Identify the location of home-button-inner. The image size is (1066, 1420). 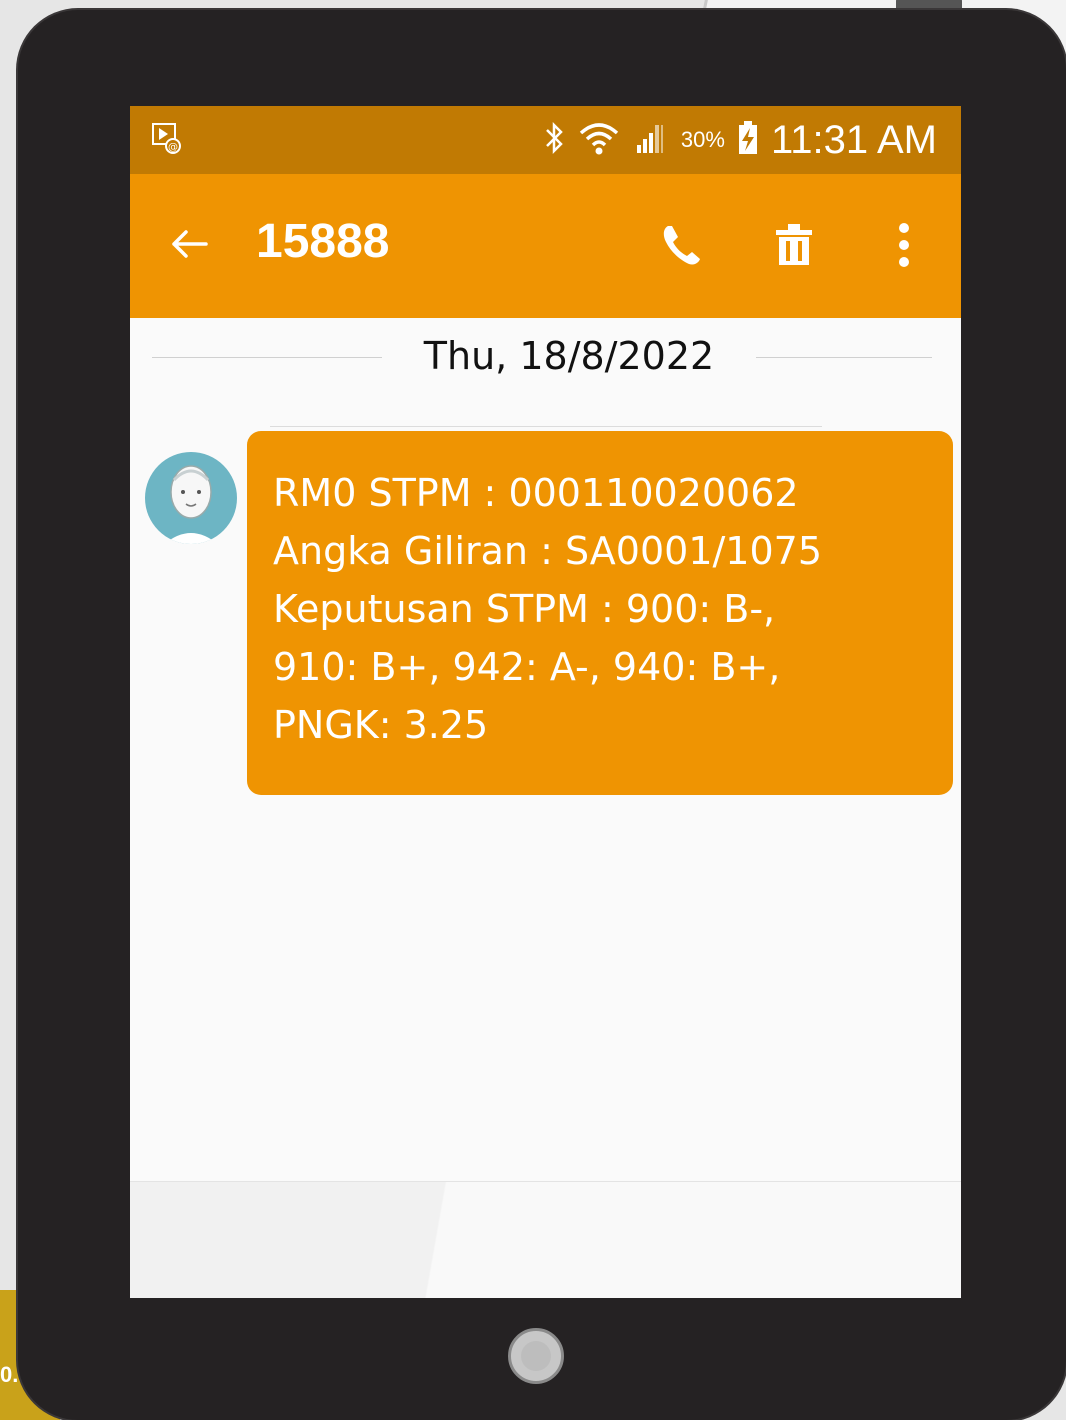
(536, 1356).